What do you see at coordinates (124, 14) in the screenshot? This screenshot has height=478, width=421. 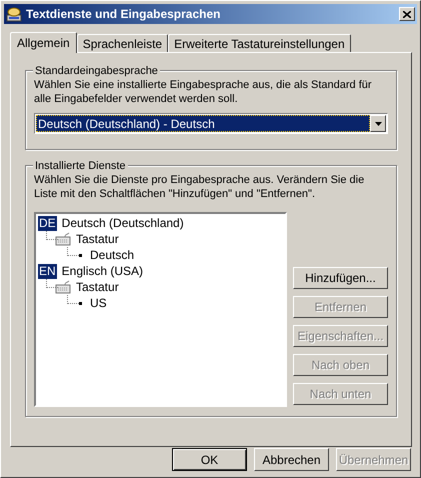 I see `window-title: Textdienste und Eingabesprachen` at bounding box center [124, 14].